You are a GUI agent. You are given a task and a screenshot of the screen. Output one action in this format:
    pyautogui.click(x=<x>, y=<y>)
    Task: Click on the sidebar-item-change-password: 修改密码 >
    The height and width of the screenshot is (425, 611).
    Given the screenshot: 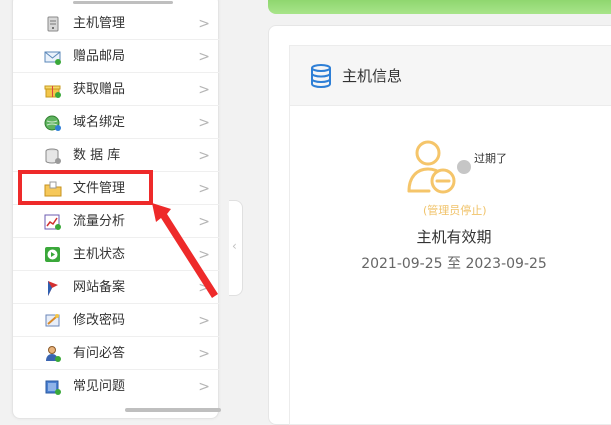 What is the action you would take?
    pyautogui.click(x=116, y=320)
    